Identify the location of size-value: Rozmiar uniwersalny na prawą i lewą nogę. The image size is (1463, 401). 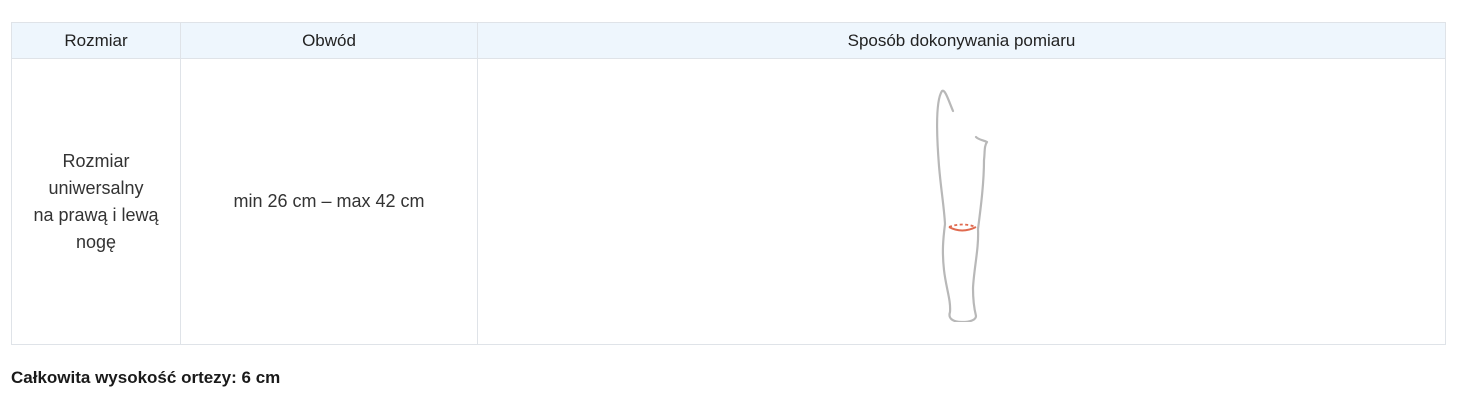
(96, 201).